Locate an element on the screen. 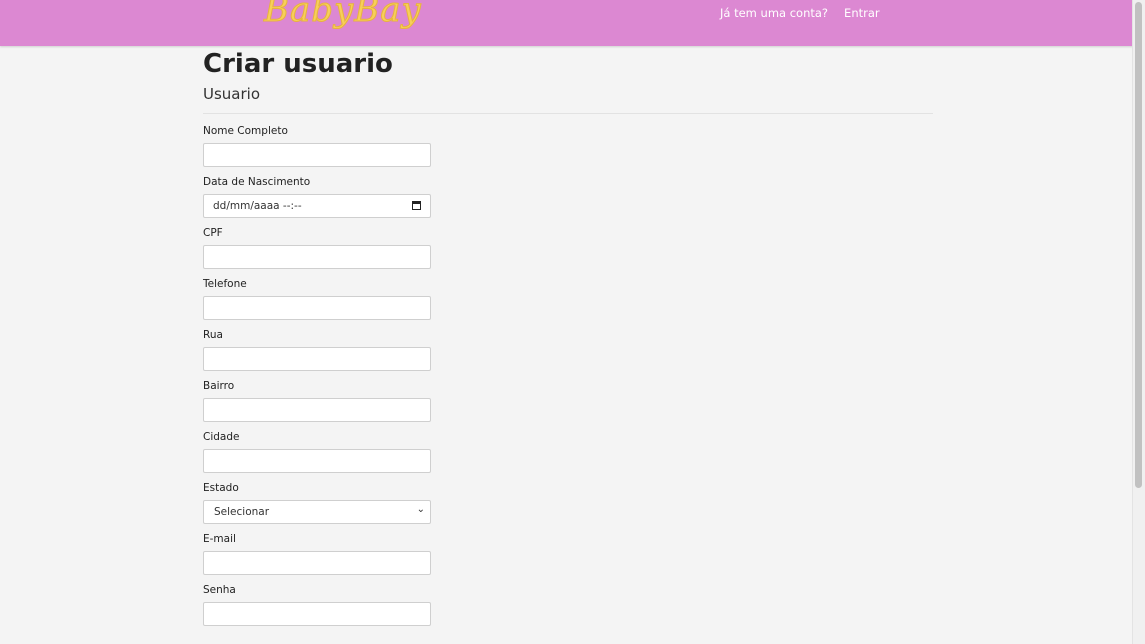 The image size is (1145, 644). estado-label: Estado is located at coordinates (221, 488).